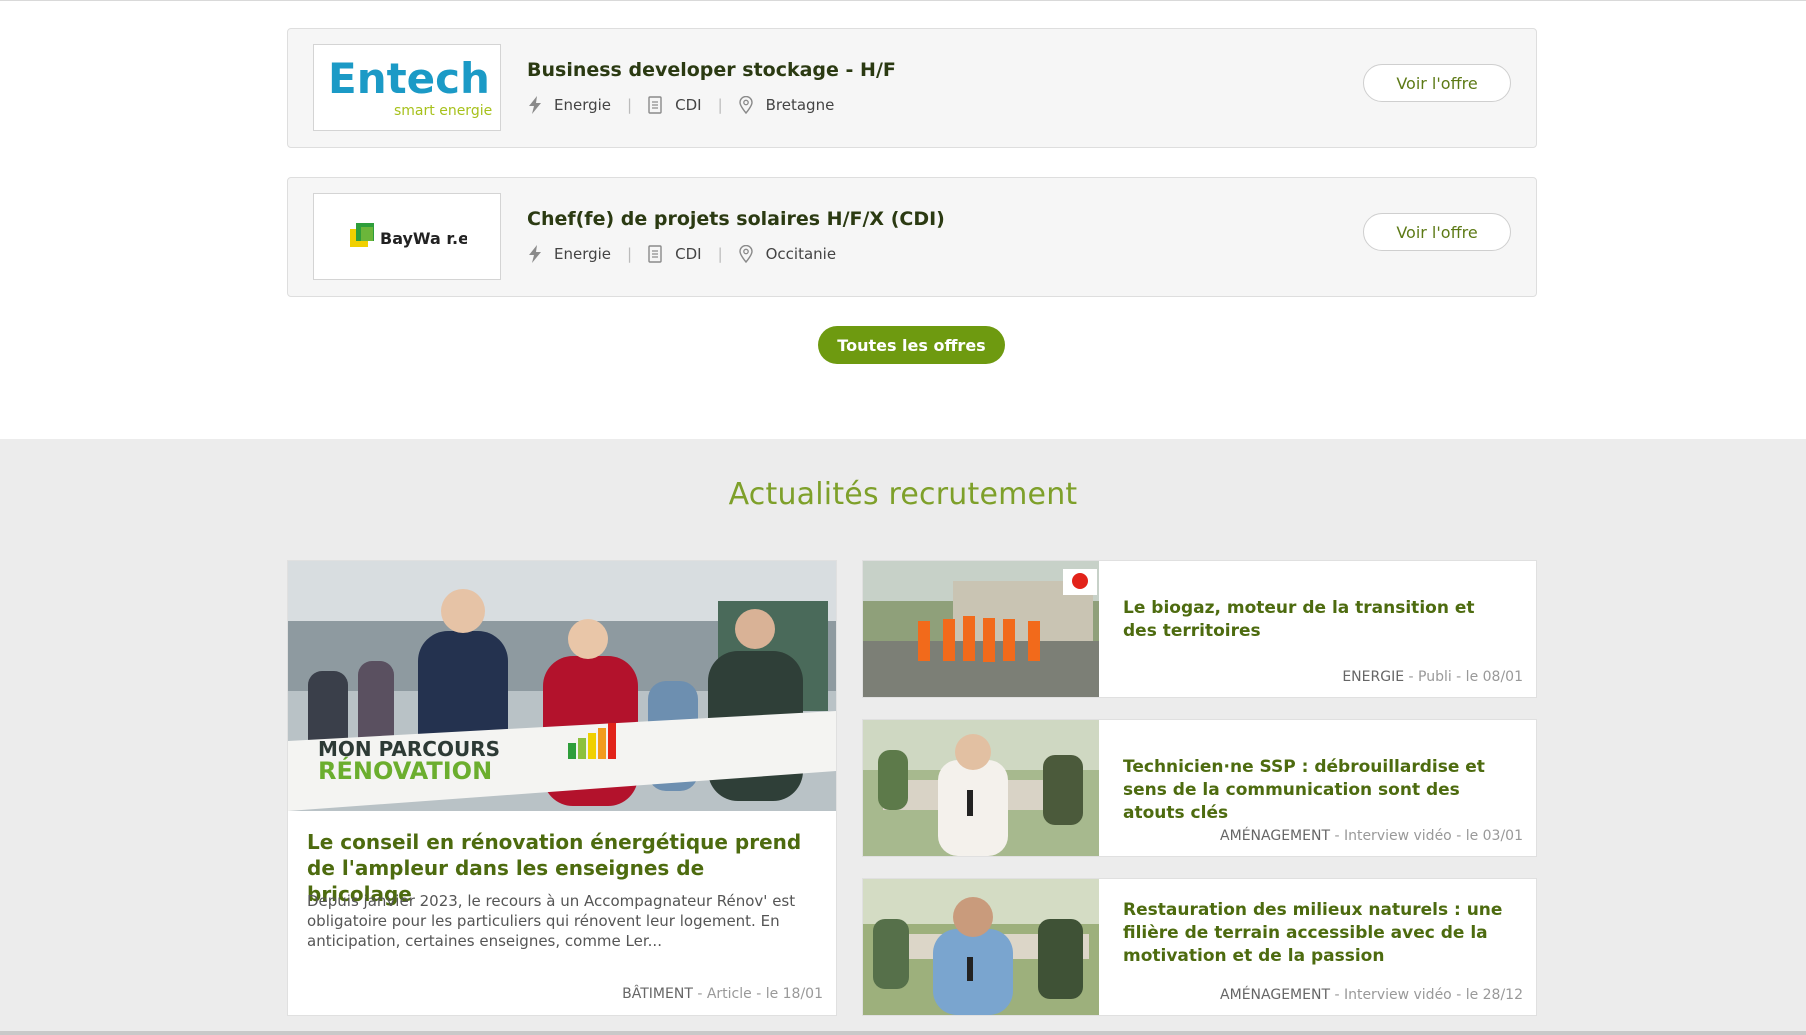 The height and width of the screenshot is (1035, 1806). What do you see at coordinates (405, 770) in the screenshot?
I see `banner-text: RÉNOVATION` at bounding box center [405, 770].